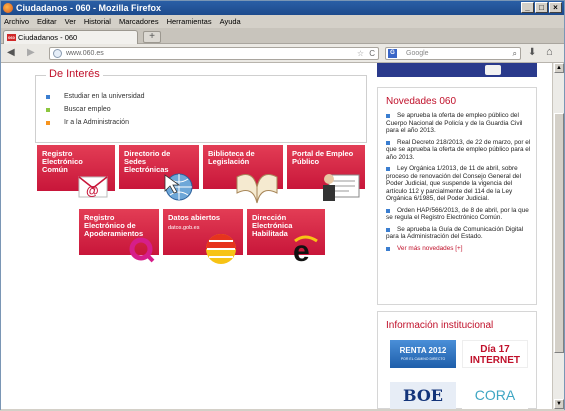  Describe the element at coordinates (16, 21) in the screenshot. I see `menu-archivo: Archivo` at that location.